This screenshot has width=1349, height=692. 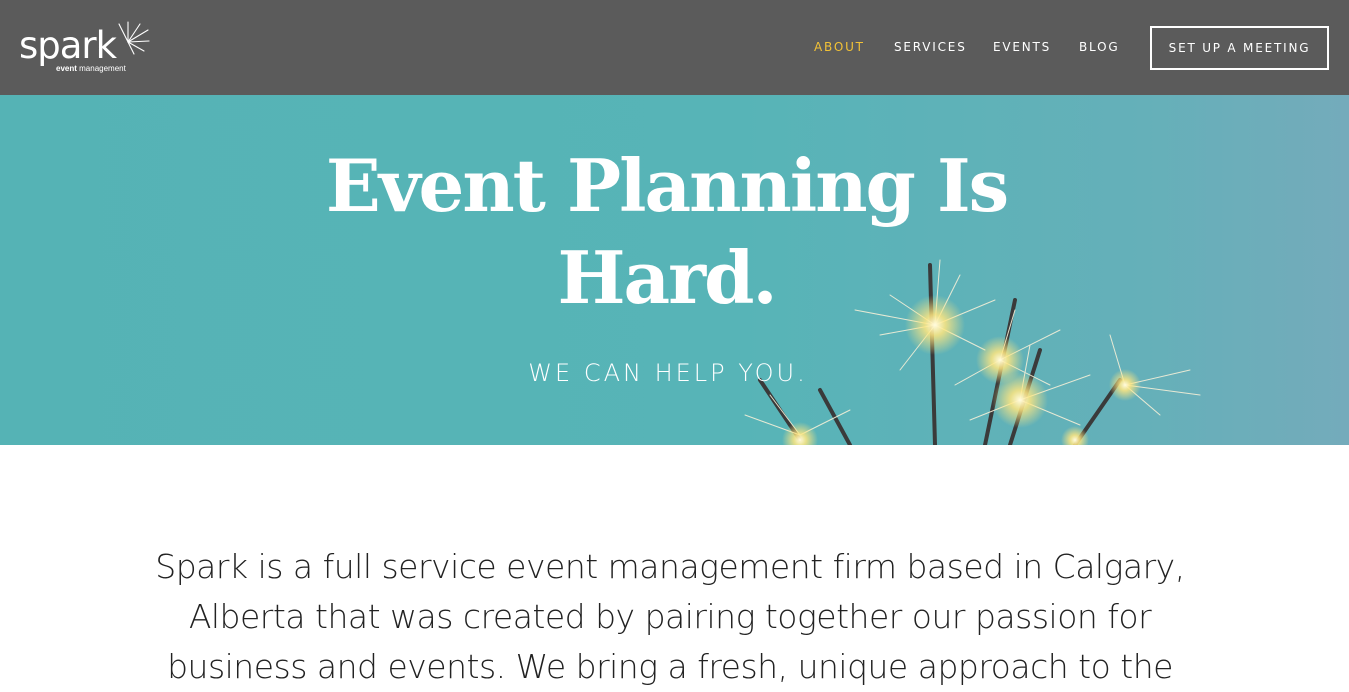 I want to click on logo-tagline: event management, so click(x=91, y=69).